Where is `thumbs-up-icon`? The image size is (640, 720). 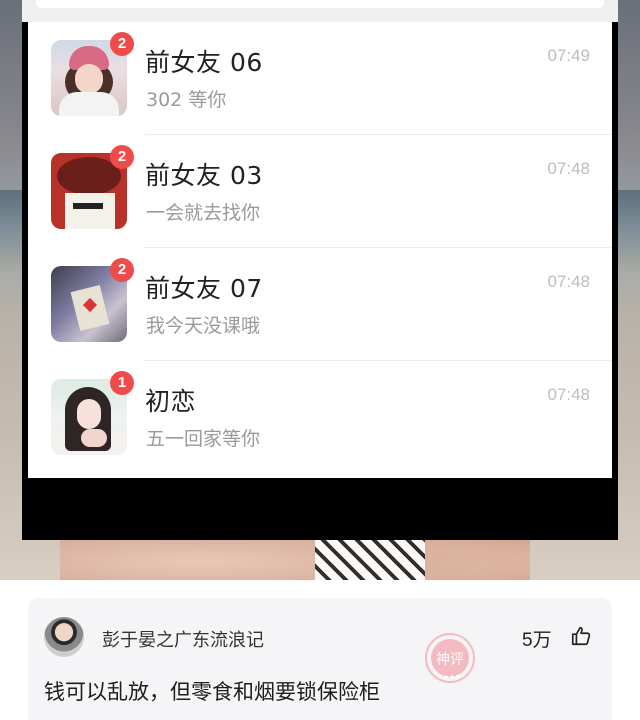
thumbs-up-icon is located at coordinates (581, 636).